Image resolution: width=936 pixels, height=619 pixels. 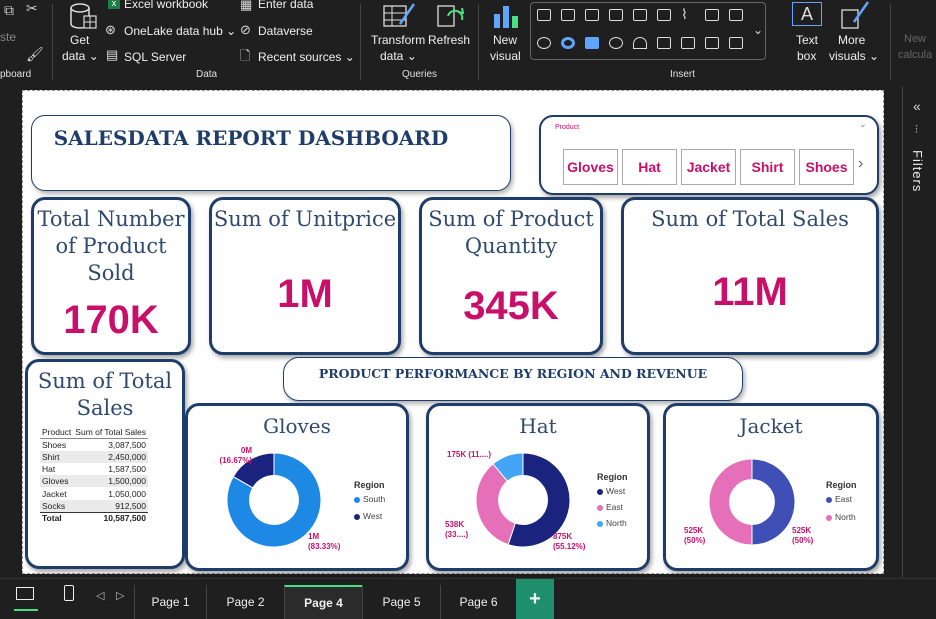 I want to click on waterfall-icon, so click(x=736, y=15).